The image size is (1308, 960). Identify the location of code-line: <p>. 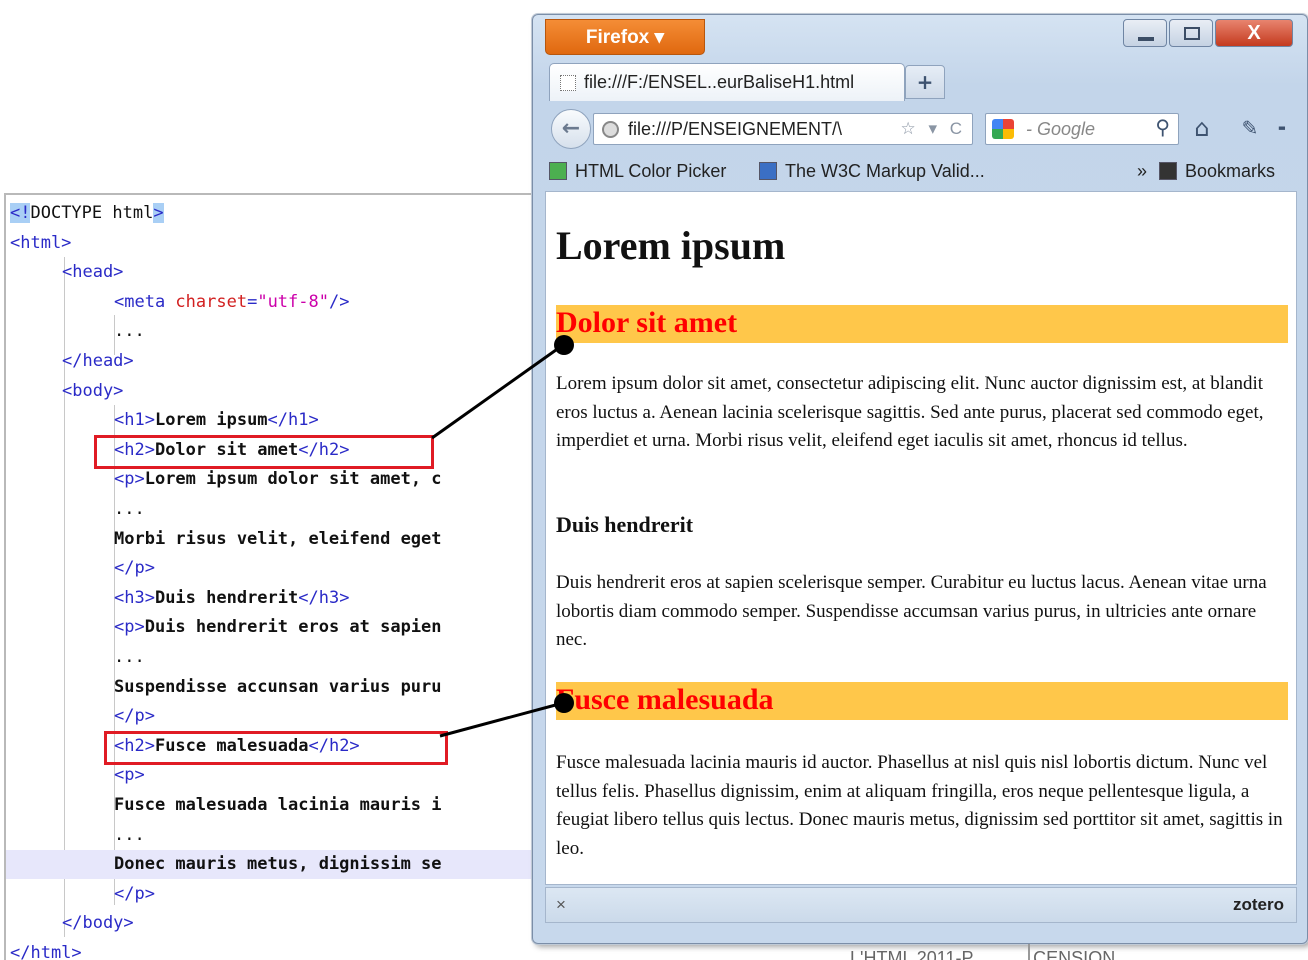
(275, 775).